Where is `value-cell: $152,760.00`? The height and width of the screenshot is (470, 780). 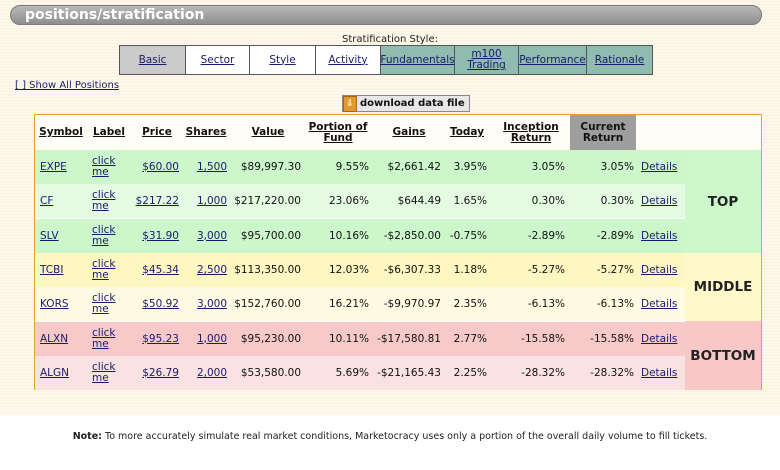 value-cell: $152,760.00 is located at coordinates (267, 304).